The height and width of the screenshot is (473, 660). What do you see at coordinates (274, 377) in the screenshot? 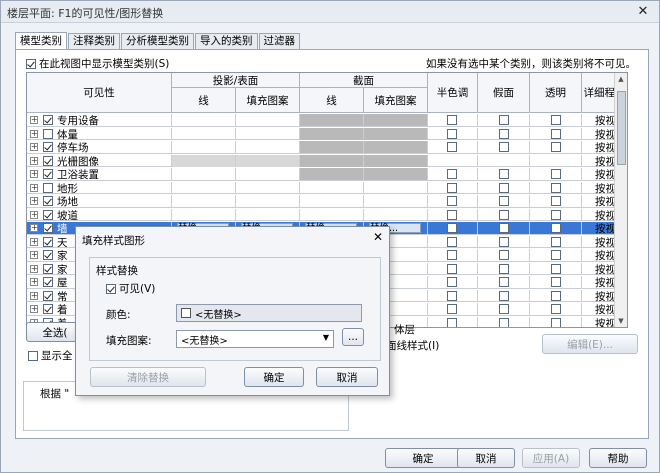
I see `popup-ok-button: 确定` at bounding box center [274, 377].